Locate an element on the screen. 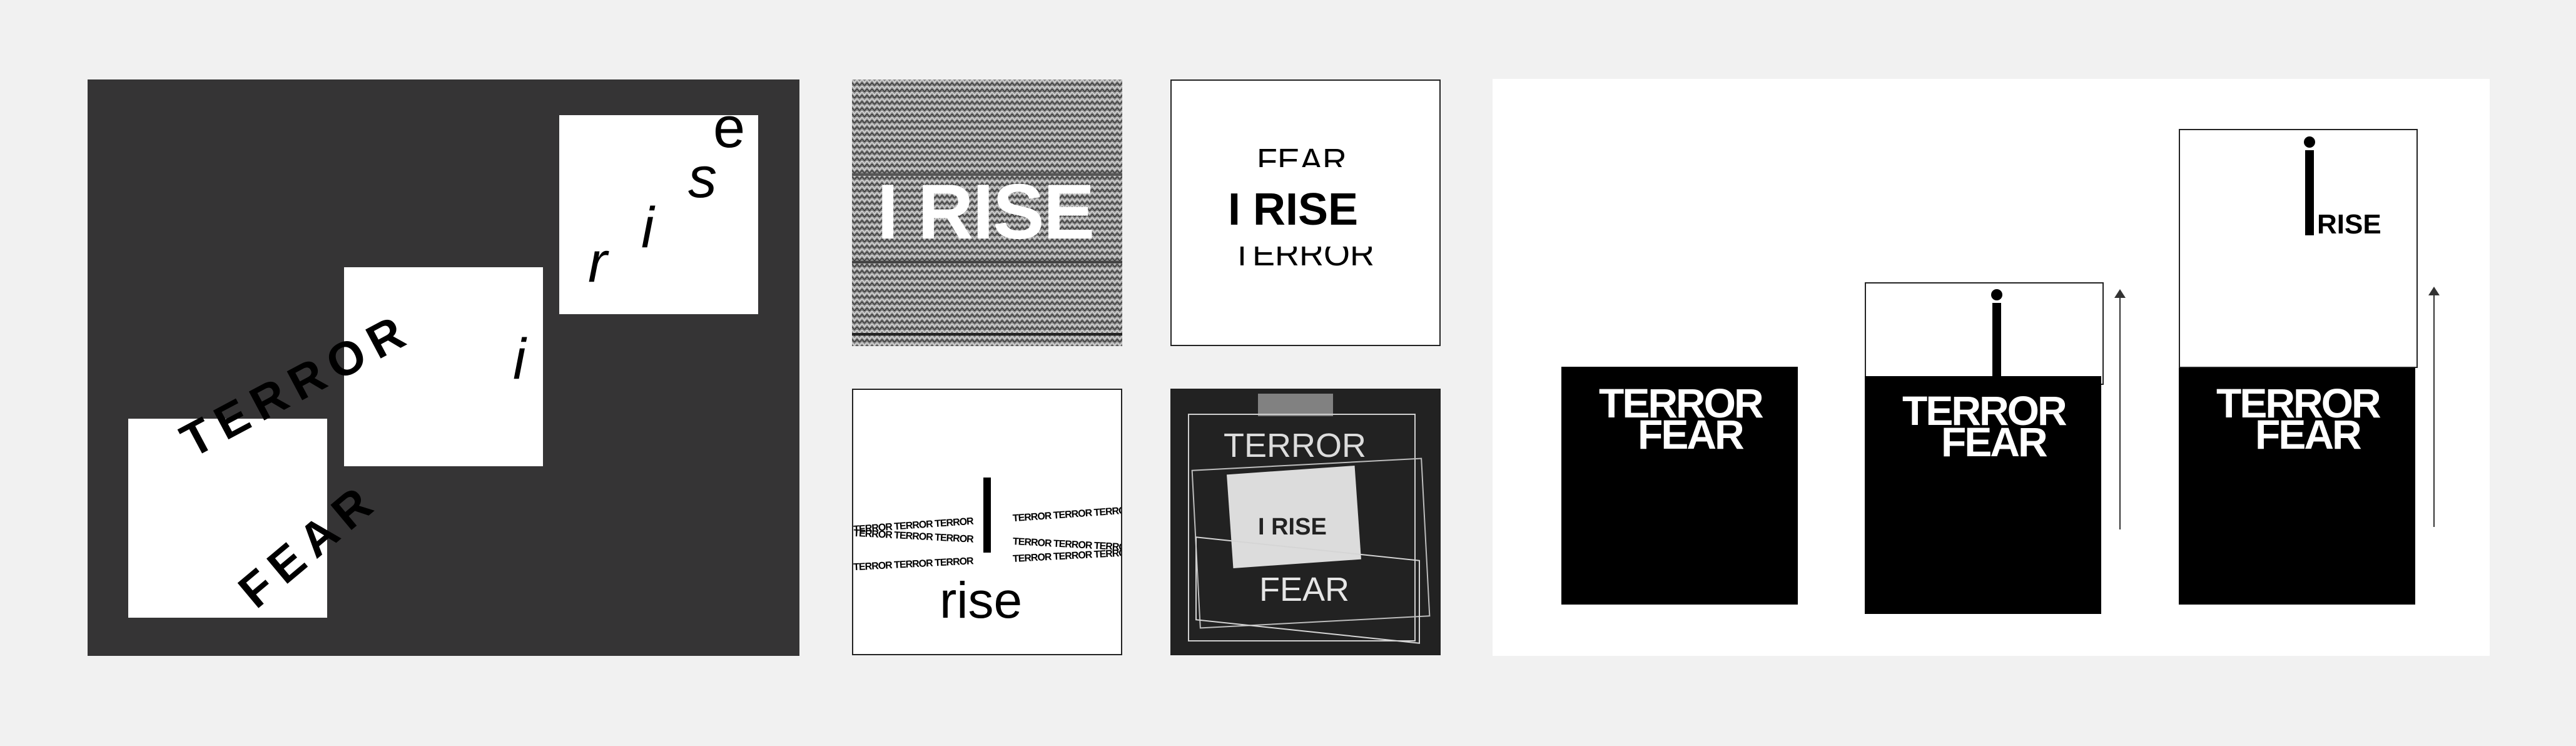 This screenshot has width=2576, height=746. terror-on-sleeve: TERROR is located at coordinates (1295, 445).